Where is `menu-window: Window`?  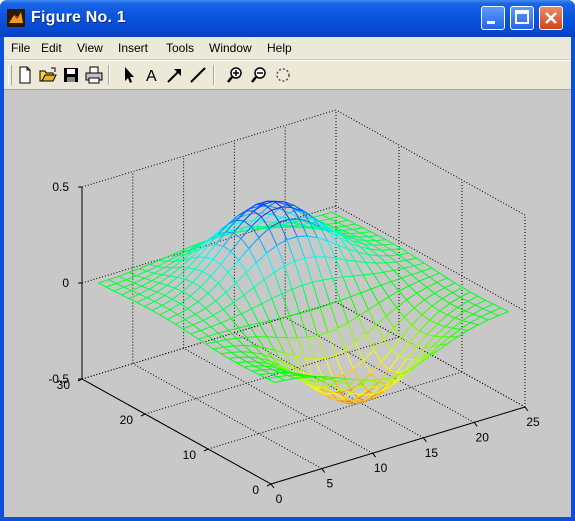
menu-window: Window is located at coordinates (230, 48).